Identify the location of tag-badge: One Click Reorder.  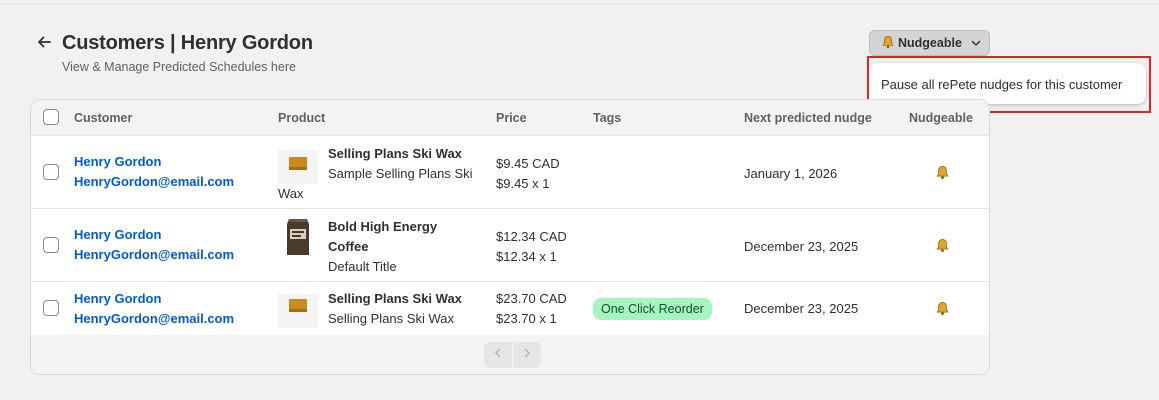
(652, 309).